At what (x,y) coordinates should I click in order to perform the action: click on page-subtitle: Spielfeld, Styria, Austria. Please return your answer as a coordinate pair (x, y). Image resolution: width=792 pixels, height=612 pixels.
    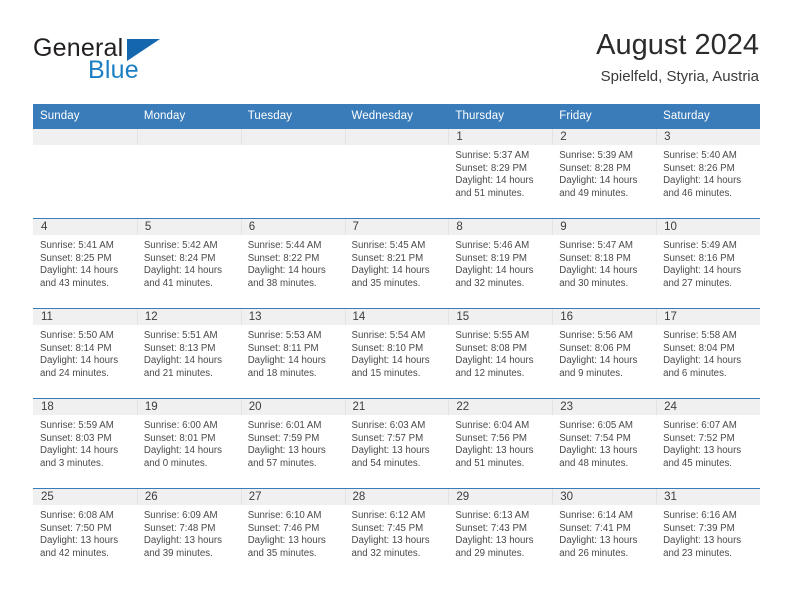
    Looking at the image, I should click on (679, 76).